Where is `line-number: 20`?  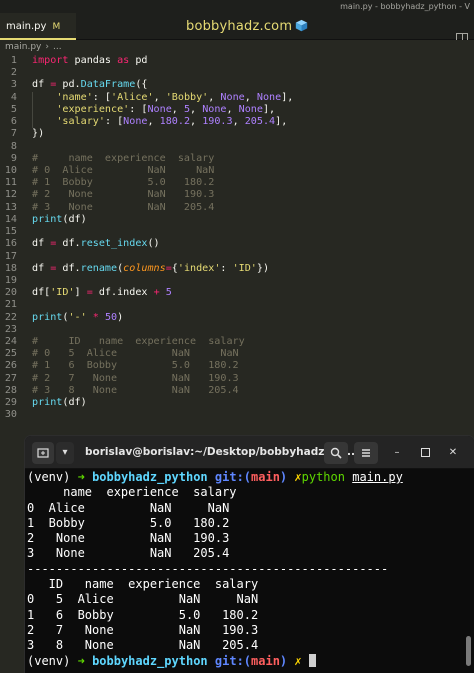
line-number: 20 is located at coordinates (10, 293).